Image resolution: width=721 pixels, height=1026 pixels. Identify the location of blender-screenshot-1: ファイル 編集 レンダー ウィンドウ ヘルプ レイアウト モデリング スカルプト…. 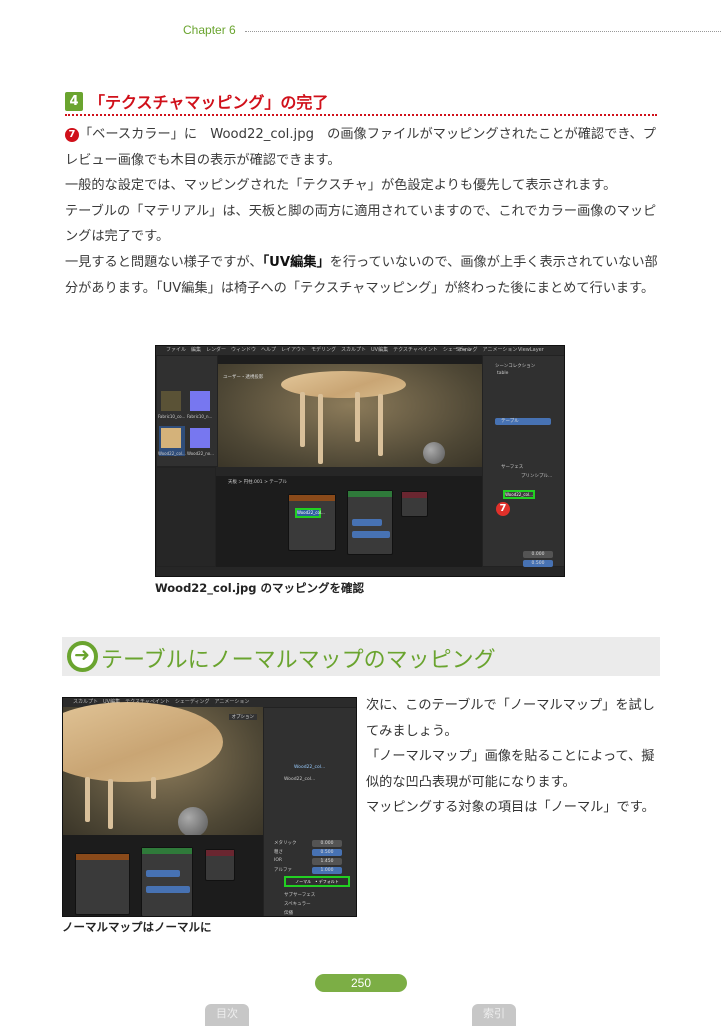
(360, 461).